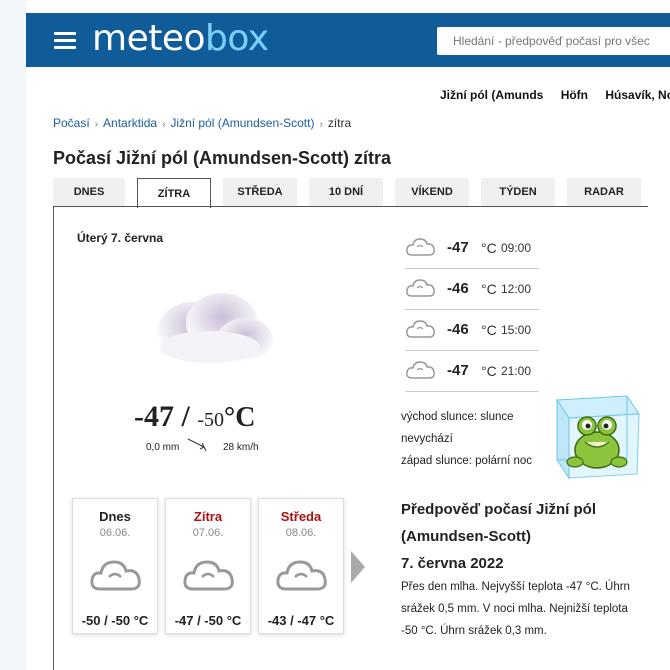 Image resolution: width=670 pixels, height=670 pixels. What do you see at coordinates (350, 206) in the screenshot?
I see `tab-divider` at bounding box center [350, 206].